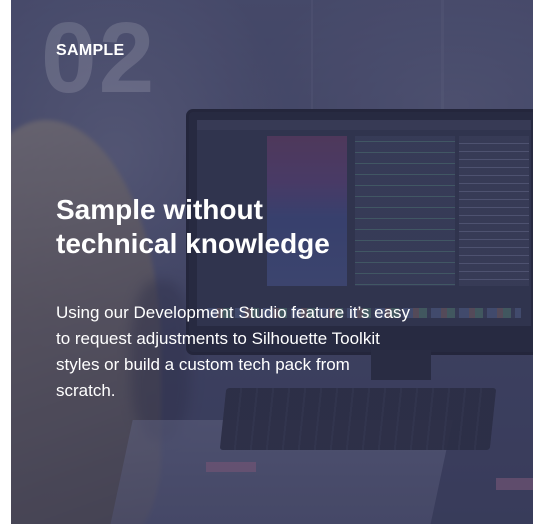 The height and width of the screenshot is (524, 533). Describe the element at coordinates (271, 227) in the screenshot. I see `card-headline: Sample without technical knowledge` at that location.